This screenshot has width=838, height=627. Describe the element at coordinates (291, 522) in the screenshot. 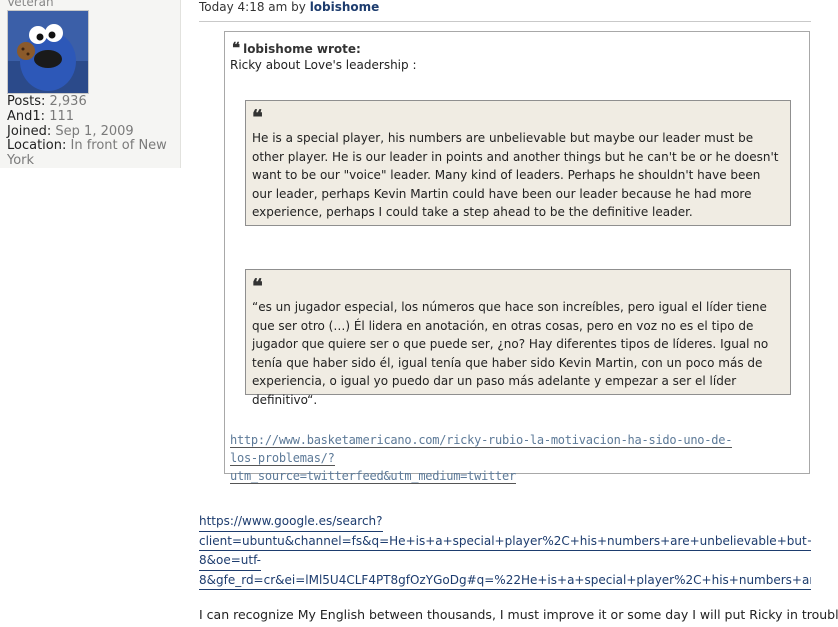

I see `google-link-line: https://www.google.es/search?` at that location.